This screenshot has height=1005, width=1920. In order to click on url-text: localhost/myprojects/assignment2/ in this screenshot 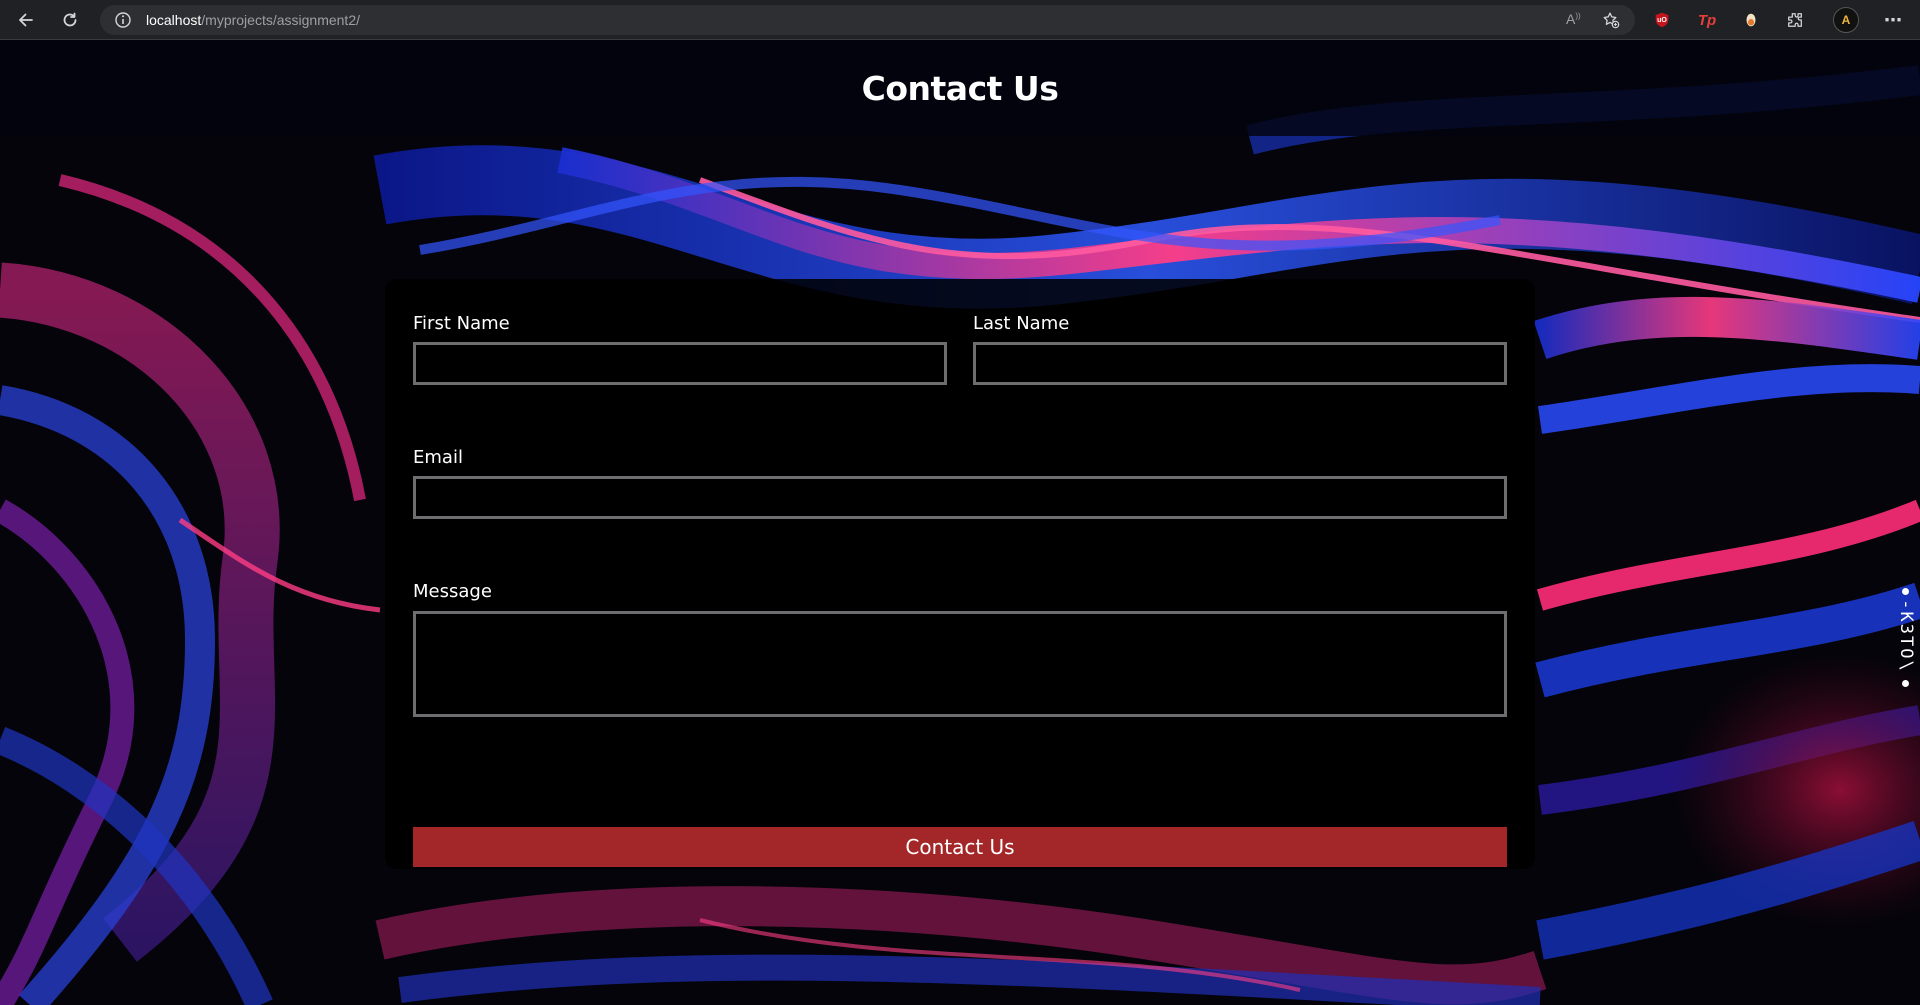, I will do `click(253, 20)`.